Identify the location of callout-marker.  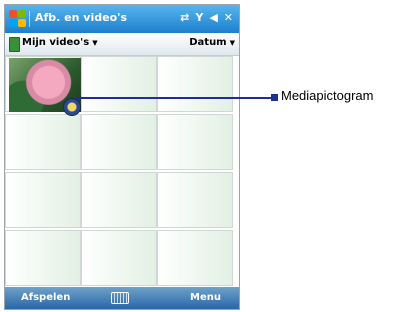
(274, 97).